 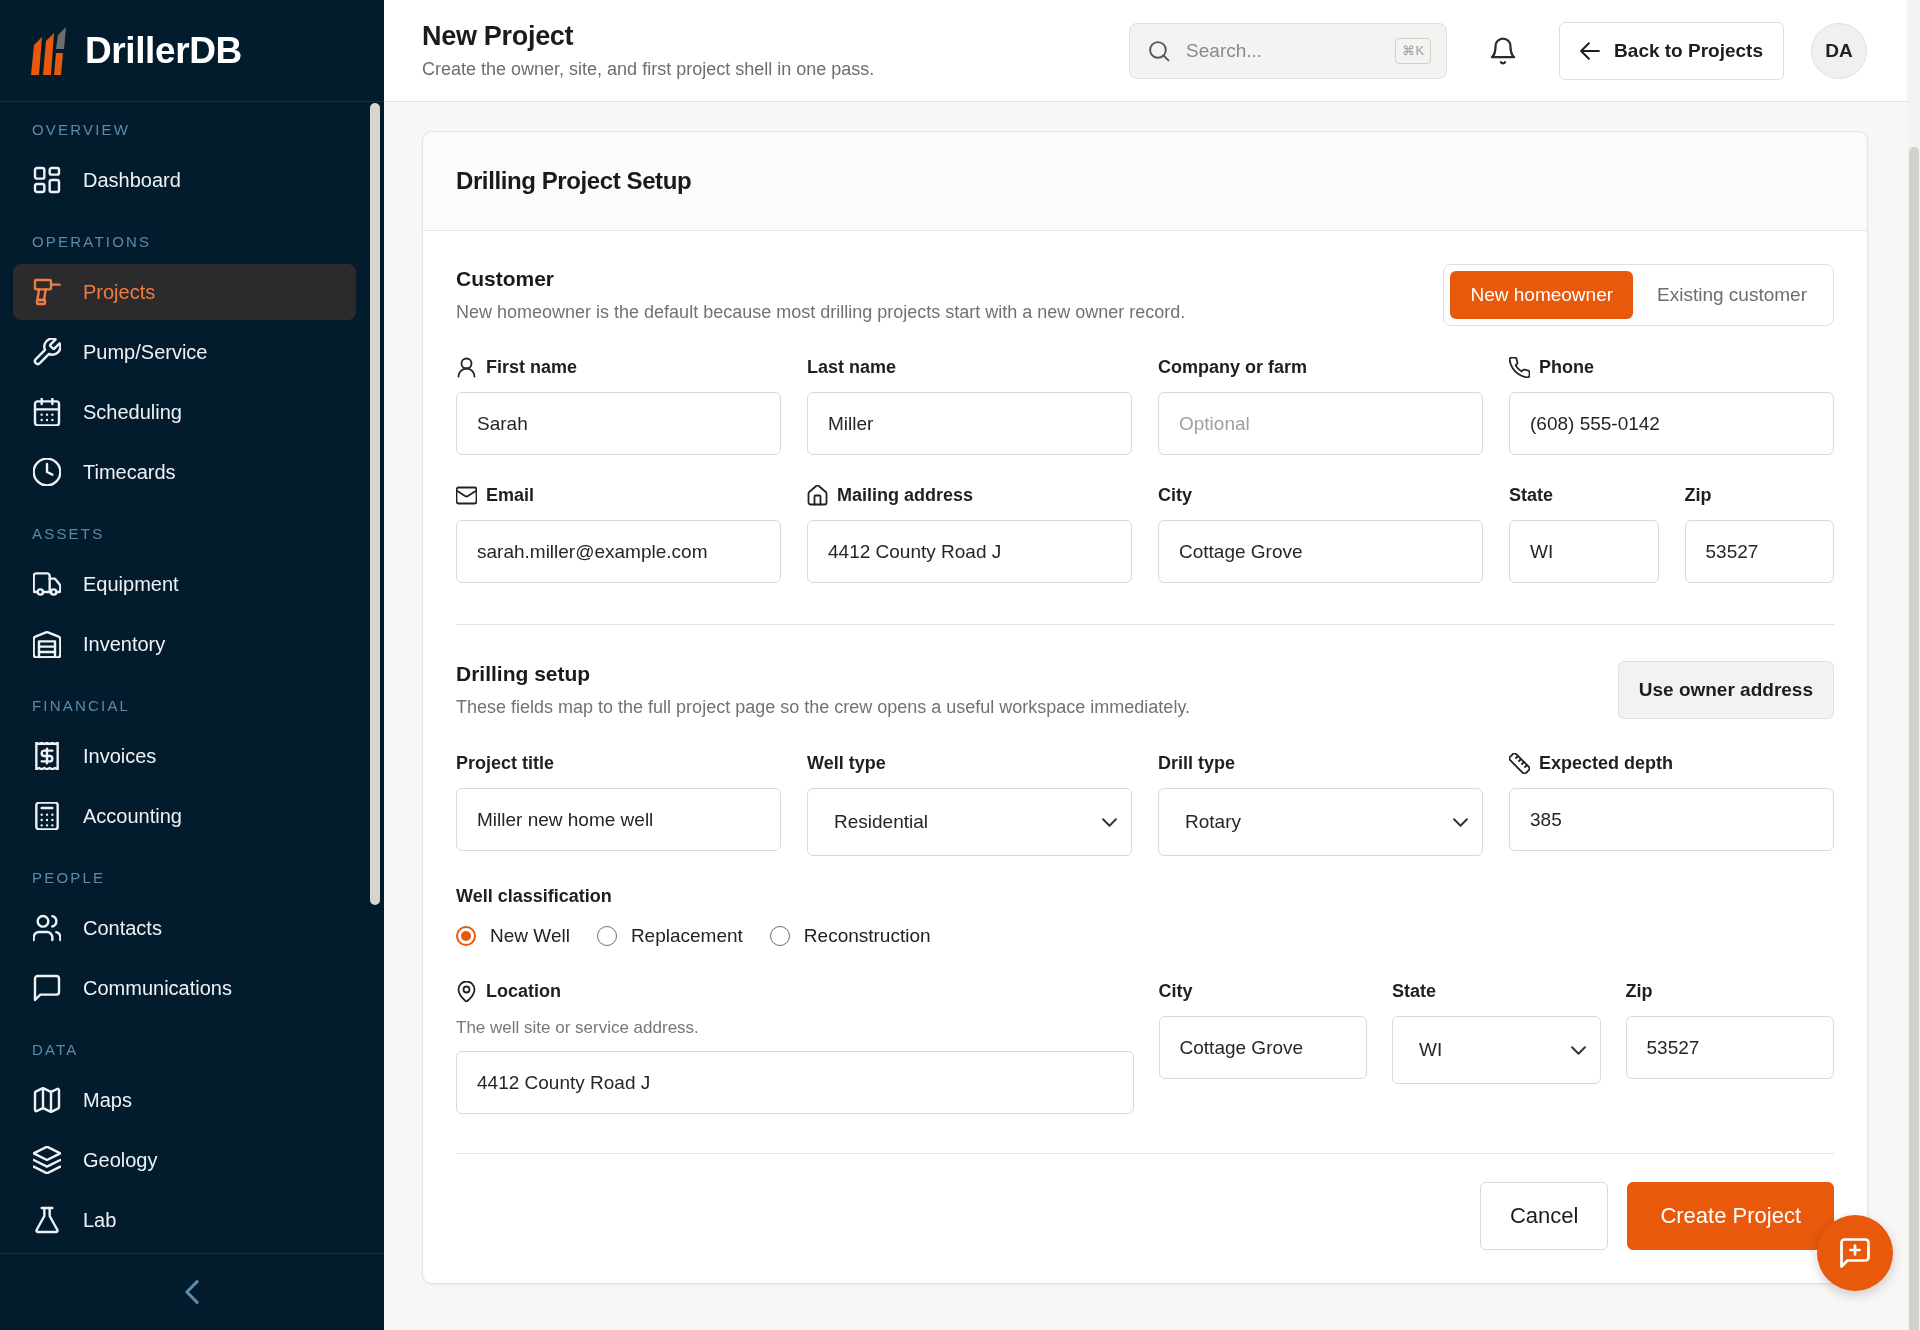 What do you see at coordinates (1413, 50) in the screenshot?
I see `keyboard-shortcut: ⌘K` at bounding box center [1413, 50].